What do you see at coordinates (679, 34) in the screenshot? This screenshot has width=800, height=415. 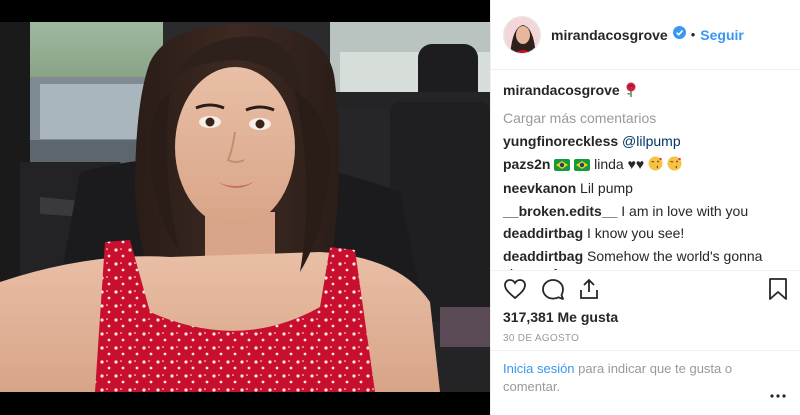 I see `verified-badge-icon` at bounding box center [679, 34].